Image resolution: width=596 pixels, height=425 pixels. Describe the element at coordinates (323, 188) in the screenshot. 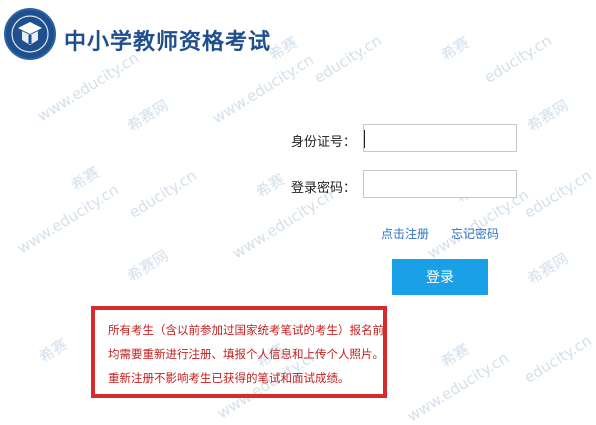

I see `password-label: 登录密码：` at that location.